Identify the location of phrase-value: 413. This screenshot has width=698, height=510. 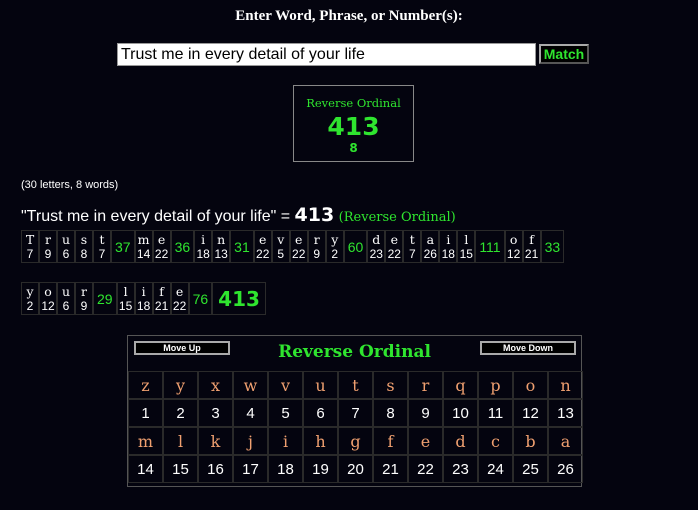
(314, 215).